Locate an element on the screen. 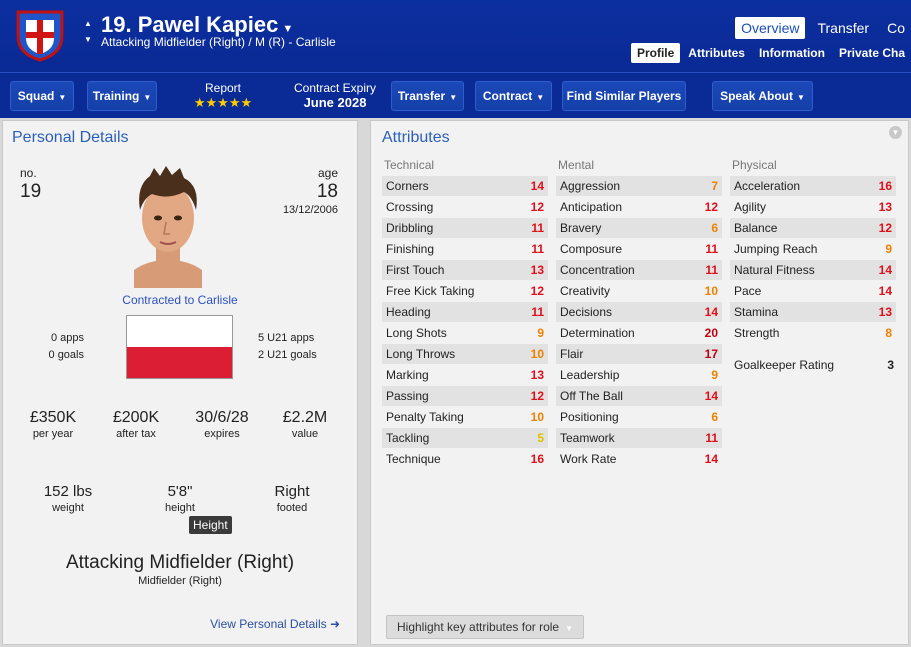 The height and width of the screenshot is (647, 911). report-label: Report is located at coordinates (223, 88).